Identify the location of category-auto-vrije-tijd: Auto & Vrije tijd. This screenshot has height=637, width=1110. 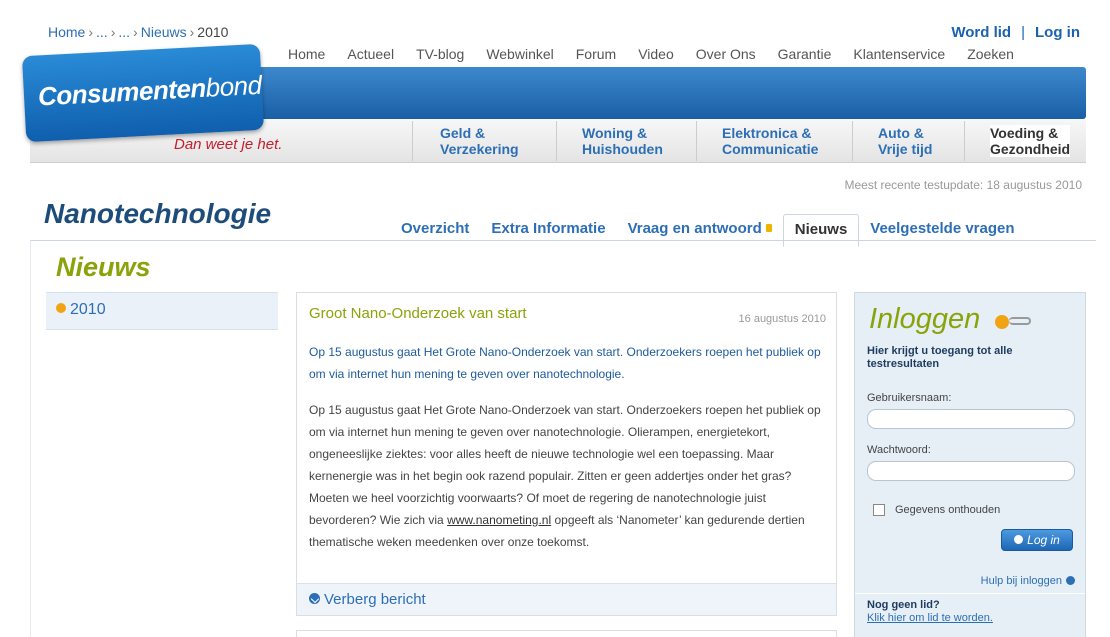
(905, 141).